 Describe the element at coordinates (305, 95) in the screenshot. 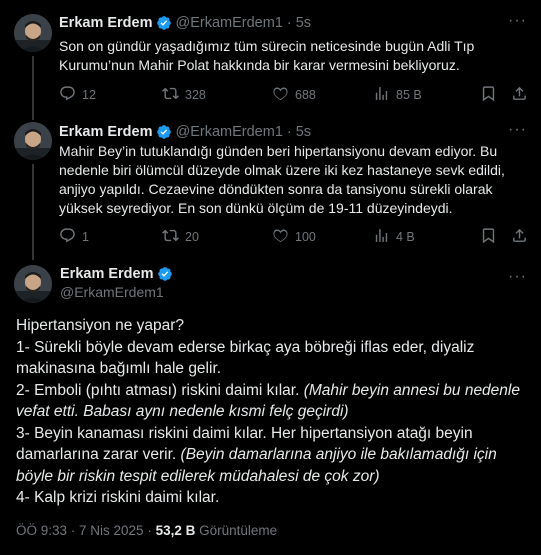

I see `like-count: 688` at that location.